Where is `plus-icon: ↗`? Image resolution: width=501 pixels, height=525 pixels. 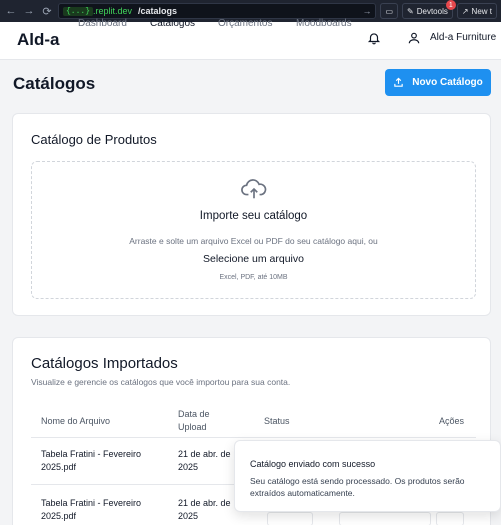 plus-icon: ↗ is located at coordinates (465, 11).